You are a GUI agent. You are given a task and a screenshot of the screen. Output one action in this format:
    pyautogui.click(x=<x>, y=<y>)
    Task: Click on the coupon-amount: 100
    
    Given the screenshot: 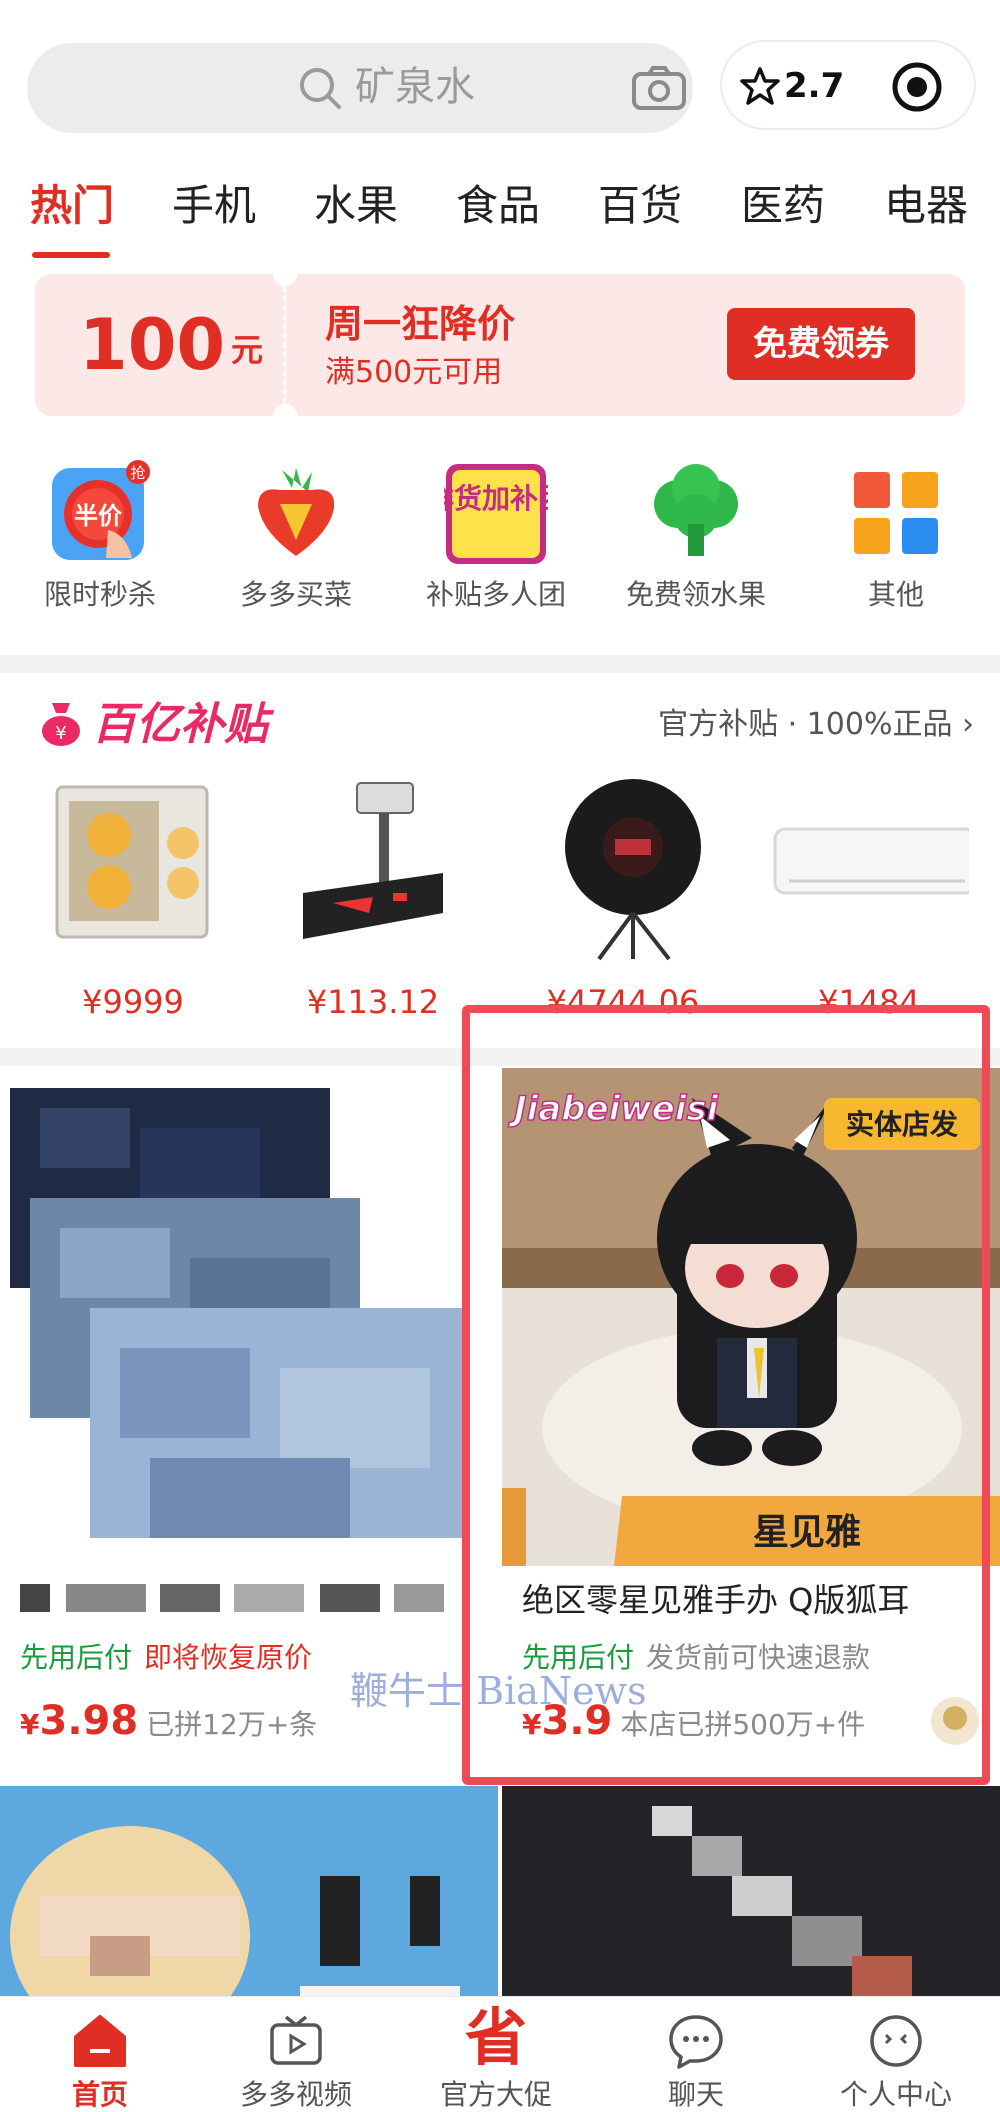 What is the action you would take?
    pyautogui.click(x=152, y=345)
    